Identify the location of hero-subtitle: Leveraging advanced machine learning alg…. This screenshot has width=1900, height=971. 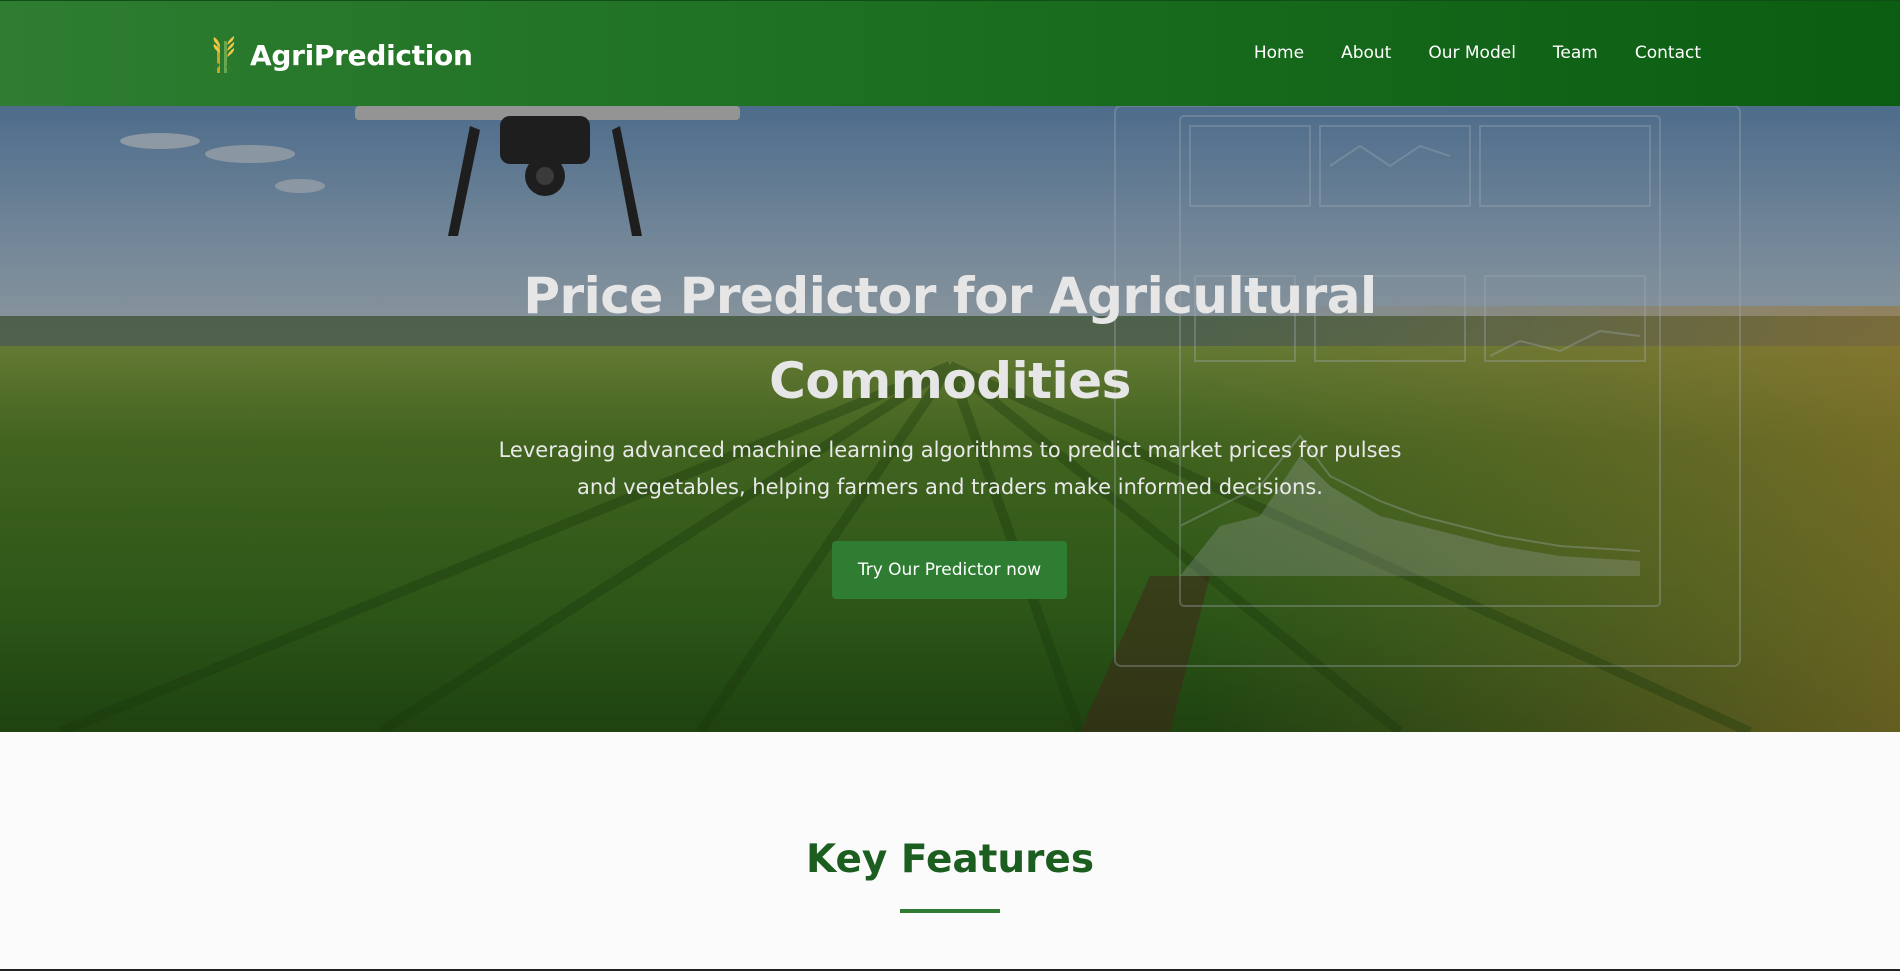
(950, 468).